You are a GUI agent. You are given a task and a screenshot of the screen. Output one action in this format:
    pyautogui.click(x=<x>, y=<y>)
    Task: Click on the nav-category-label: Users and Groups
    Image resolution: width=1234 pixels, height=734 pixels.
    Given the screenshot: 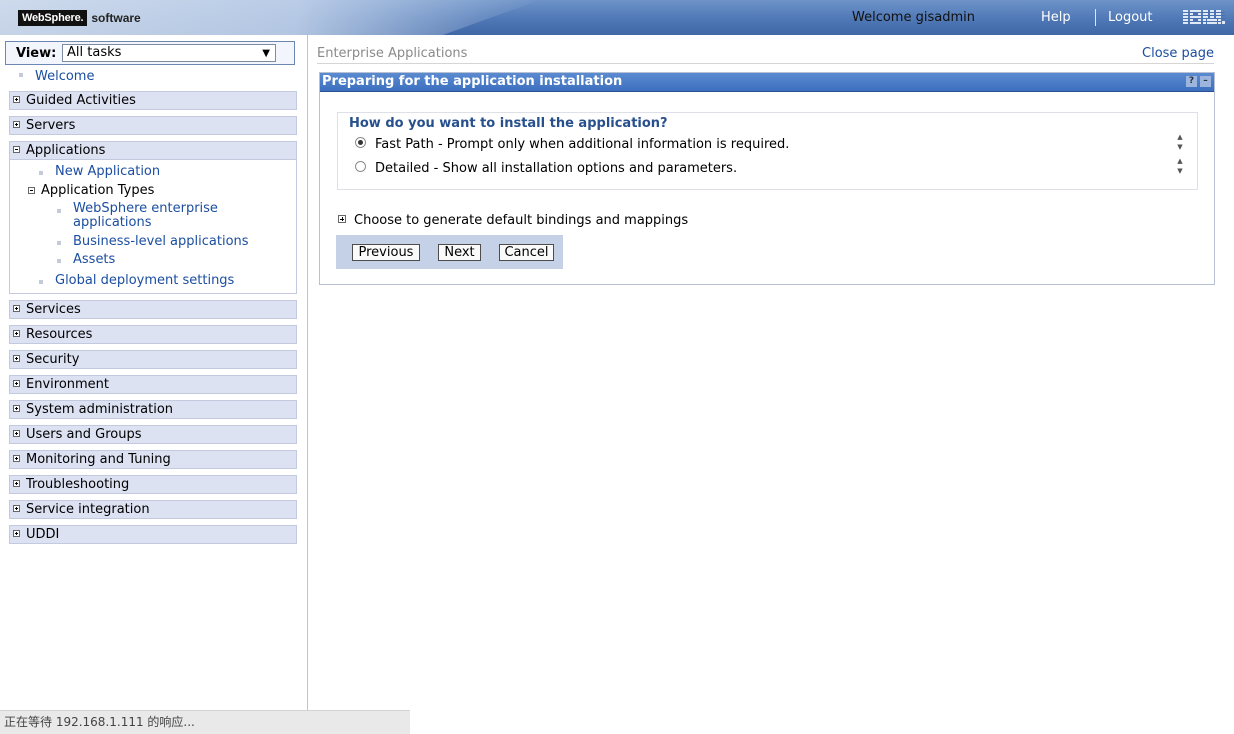 What is the action you would take?
    pyautogui.click(x=84, y=434)
    